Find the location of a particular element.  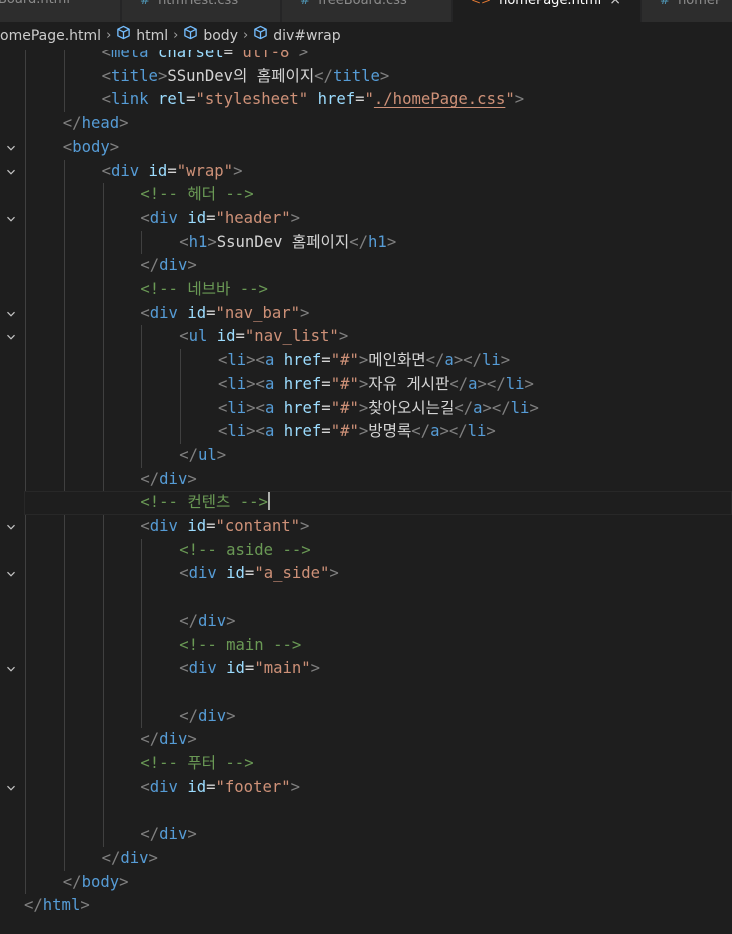

code-text: <div id="header"> is located at coordinates (220, 219).